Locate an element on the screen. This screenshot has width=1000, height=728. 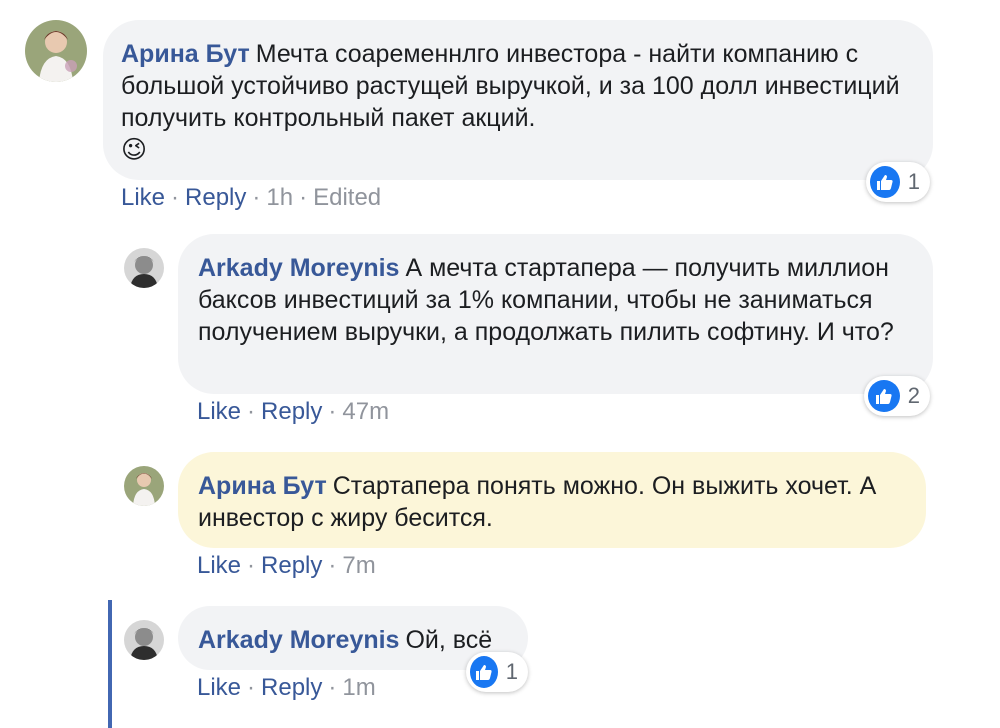
reaction-number: 2 is located at coordinates (913, 395).